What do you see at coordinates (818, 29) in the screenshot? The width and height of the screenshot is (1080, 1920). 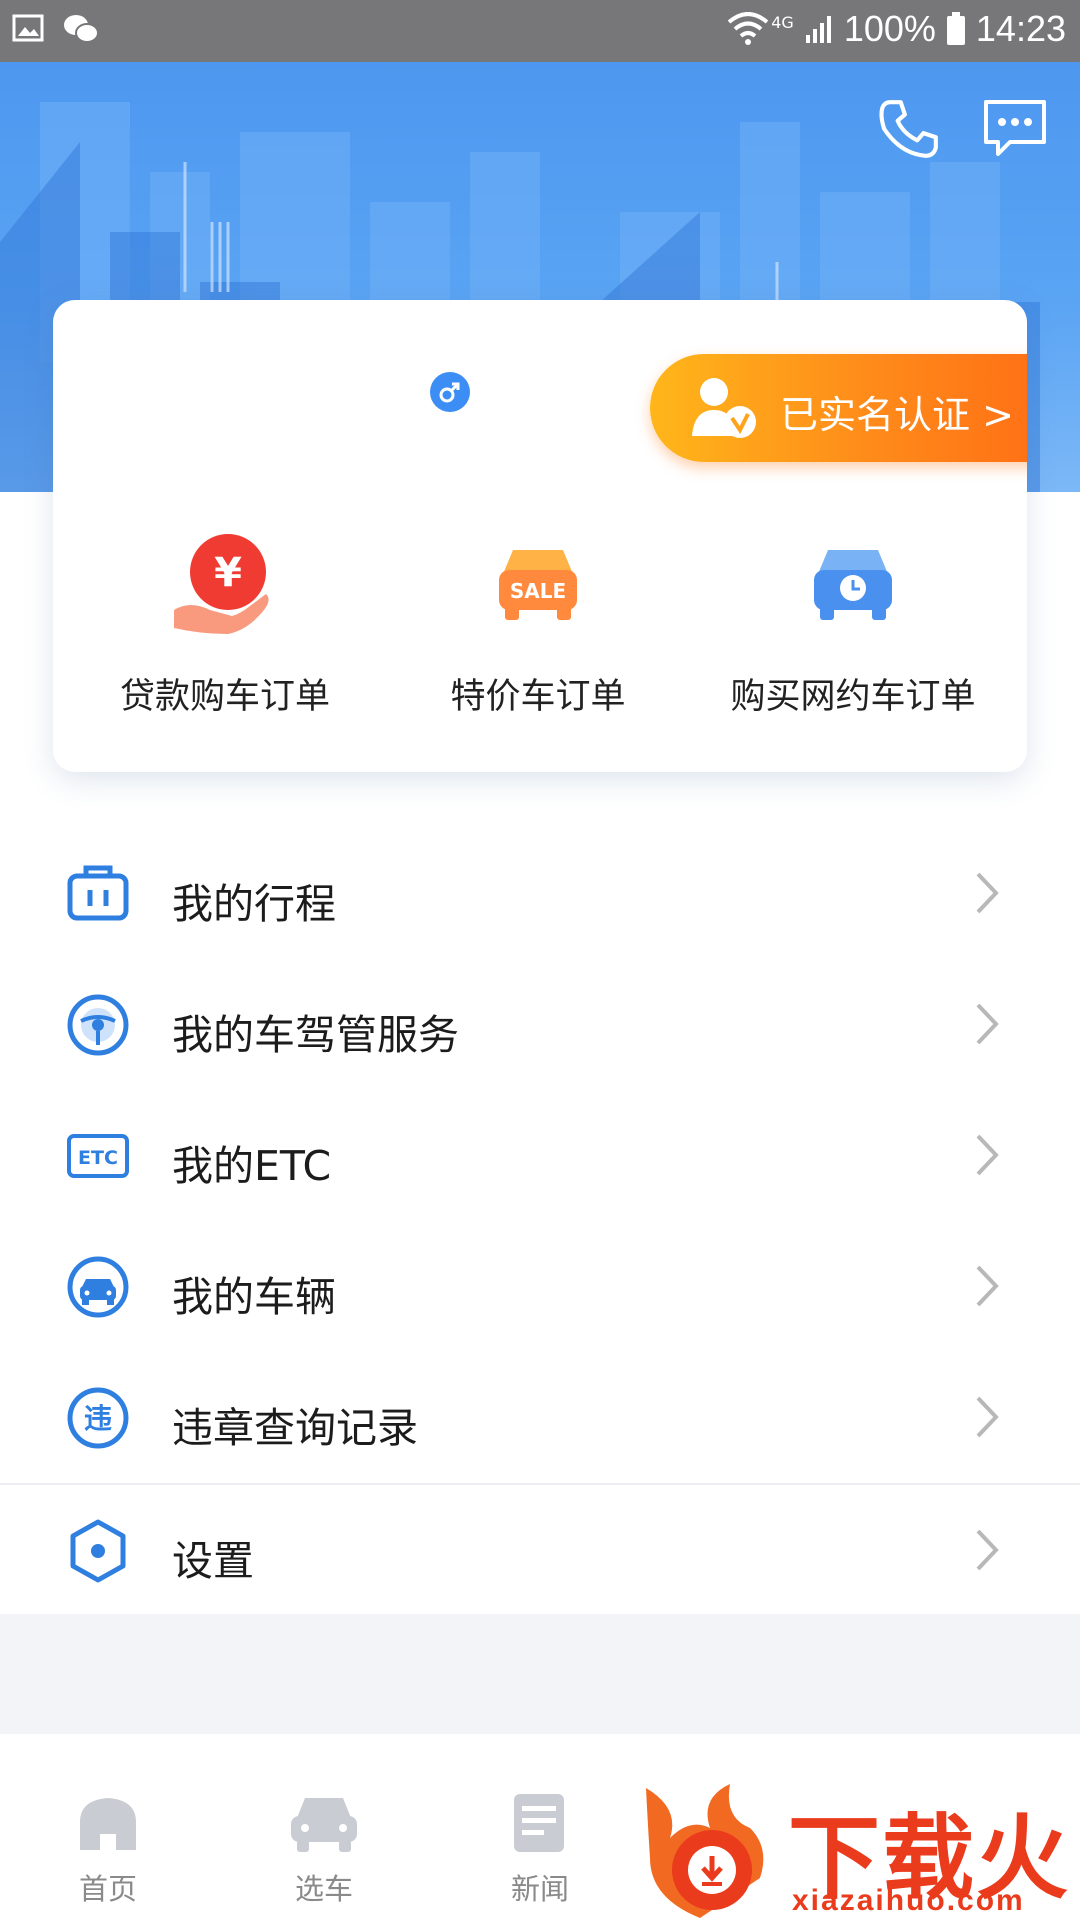 I see `signal-icon` at bounding box center [818, 29].